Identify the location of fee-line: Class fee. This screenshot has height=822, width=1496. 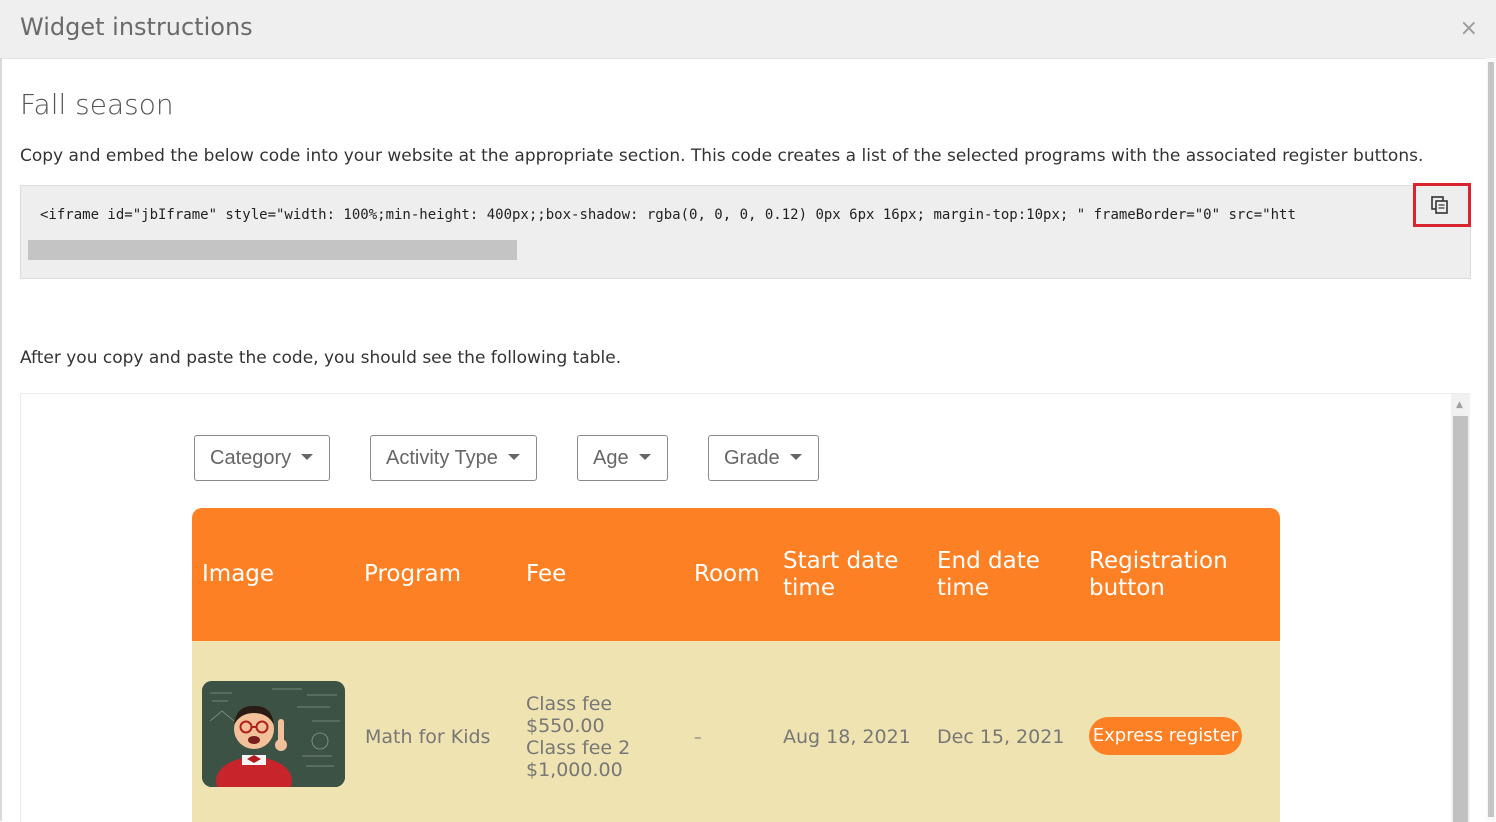
(569, 704).